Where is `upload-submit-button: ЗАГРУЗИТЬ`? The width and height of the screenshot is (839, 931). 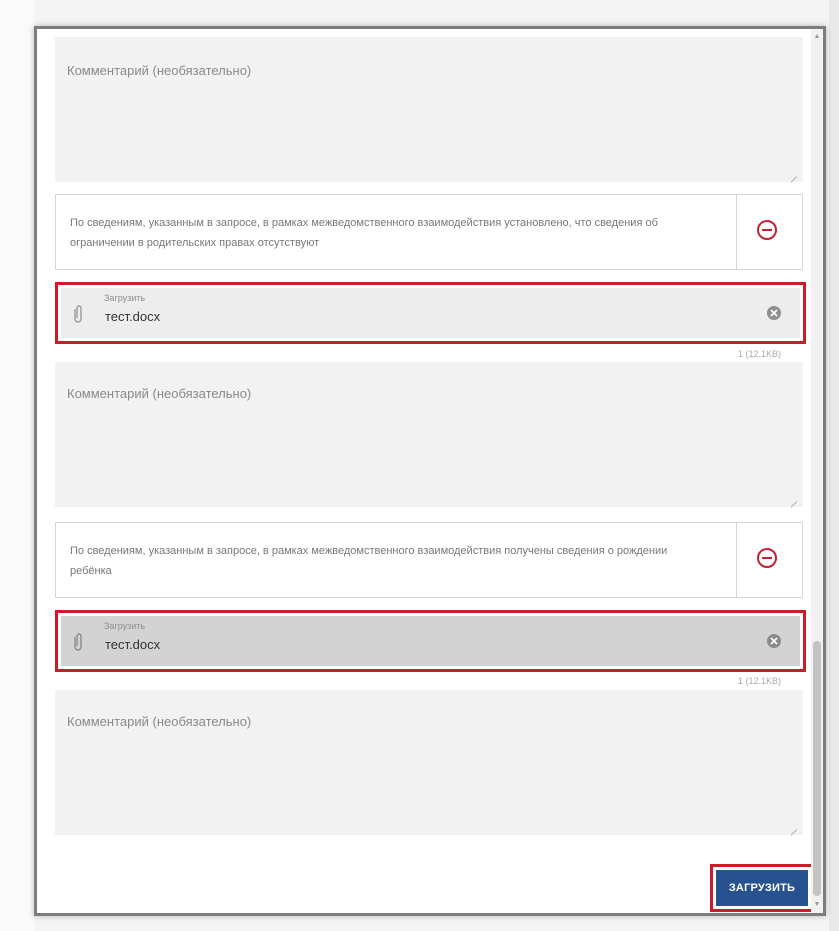 upload-submit-button: ЗАГРУЗИТЬ is located at coordinates (762, 888).